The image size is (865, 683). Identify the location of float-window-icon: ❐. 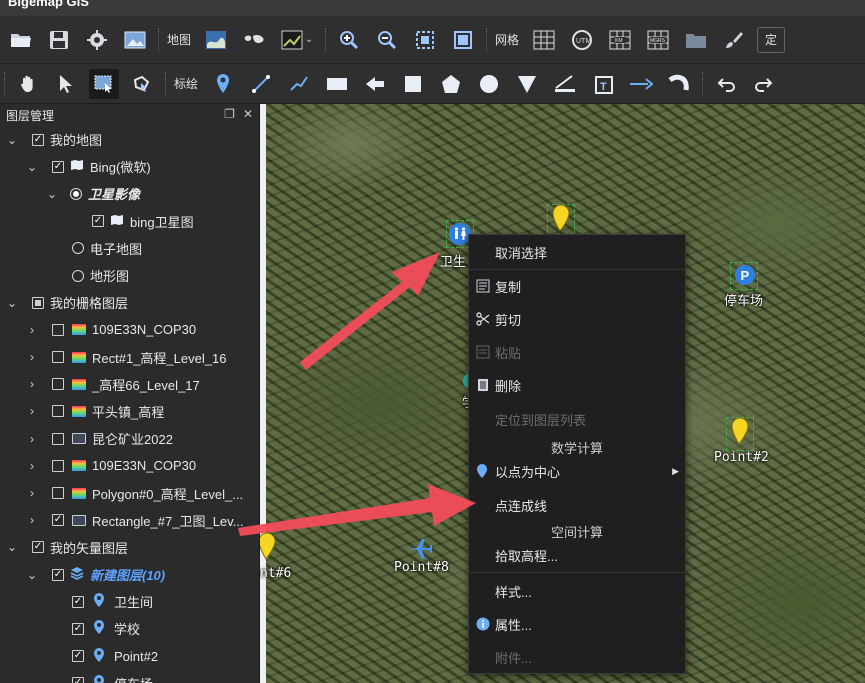
(229, 114).